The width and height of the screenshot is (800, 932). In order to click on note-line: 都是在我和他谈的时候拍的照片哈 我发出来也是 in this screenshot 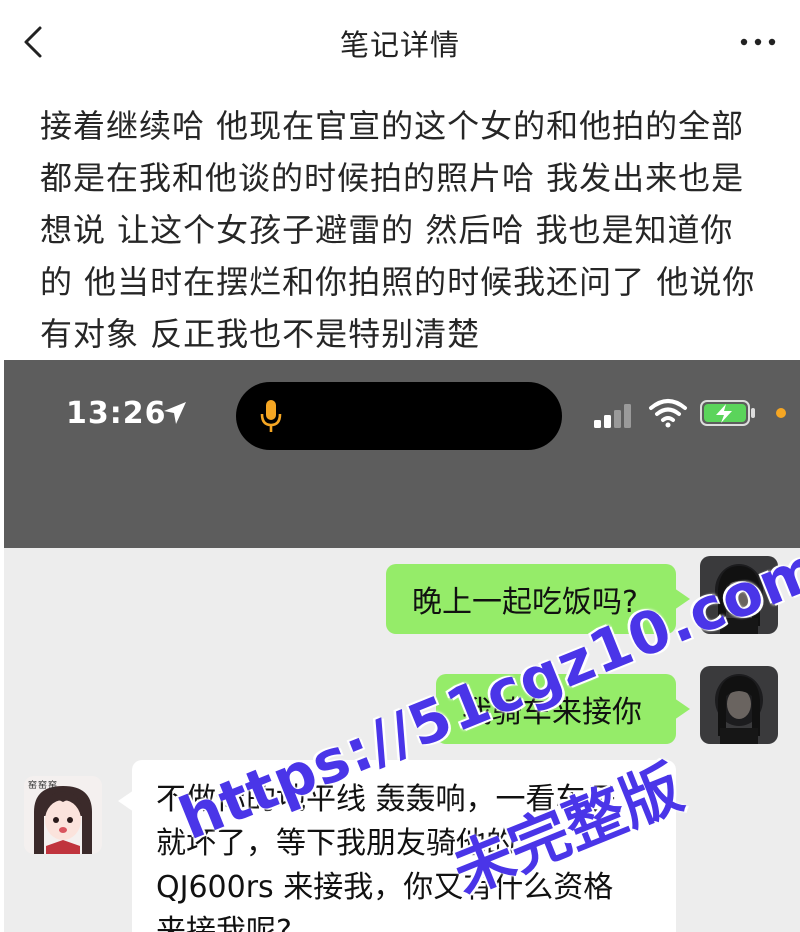, I will do `click(392, 178)`.